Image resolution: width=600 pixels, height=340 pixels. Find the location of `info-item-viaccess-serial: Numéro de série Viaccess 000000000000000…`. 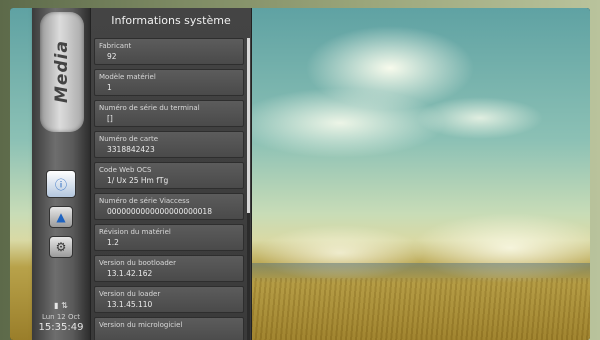

info-item-viaccess-serial: Numéro de série Viaccess 000000000000000… is located at coordinates (169, 206).